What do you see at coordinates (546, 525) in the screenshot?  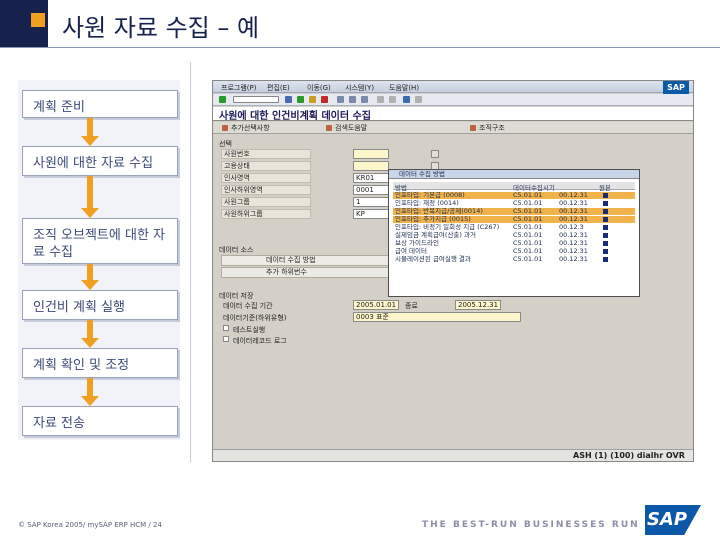 I see `footer-tagline: THE BEST-RUN BUSINESSES RUN SAP` at bounding box center [546, 525].